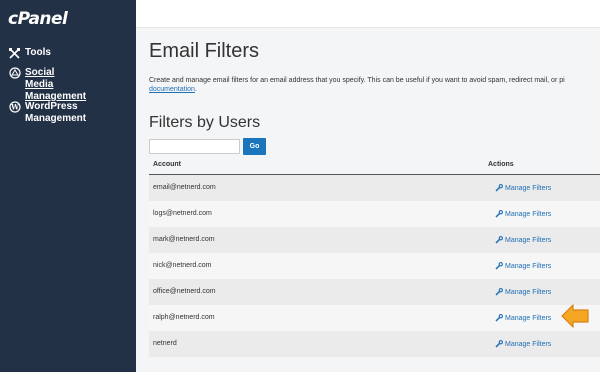 The width and height of the screenshot is (600, 372). Describe the element at coordinates (374, 166) in the screenshot. I see `table-header: Account Actions` at that location.